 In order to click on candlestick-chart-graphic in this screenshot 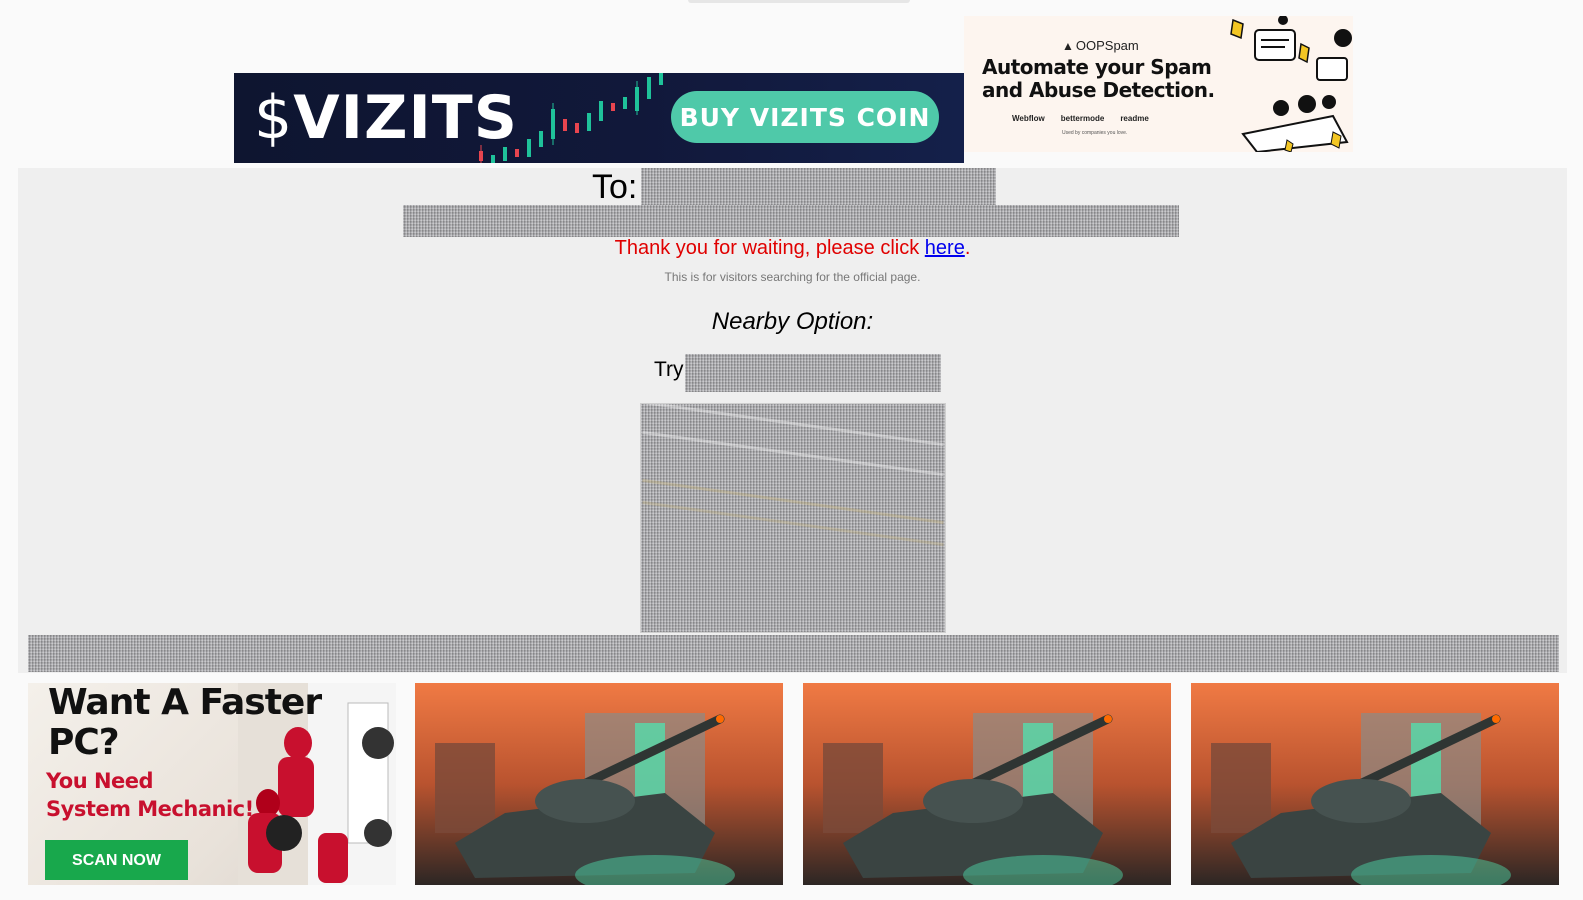, I will do `click(571, 118)`.